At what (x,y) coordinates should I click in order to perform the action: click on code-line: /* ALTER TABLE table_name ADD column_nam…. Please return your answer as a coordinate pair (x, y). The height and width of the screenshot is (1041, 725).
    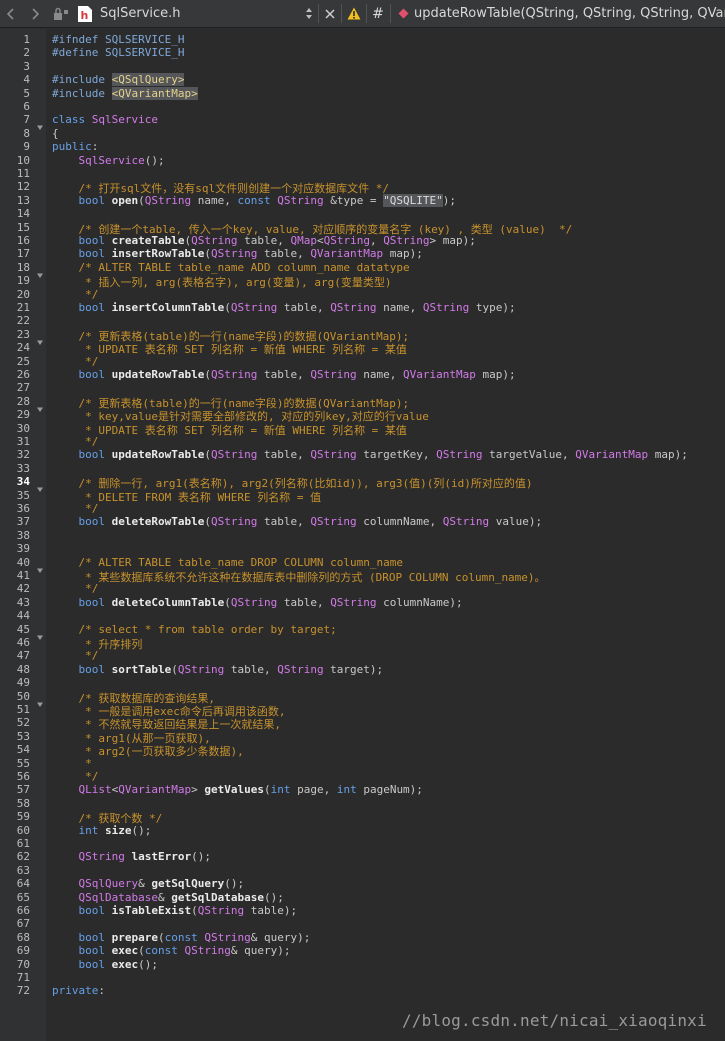
    Looking at the image, I should click on (231, 267).